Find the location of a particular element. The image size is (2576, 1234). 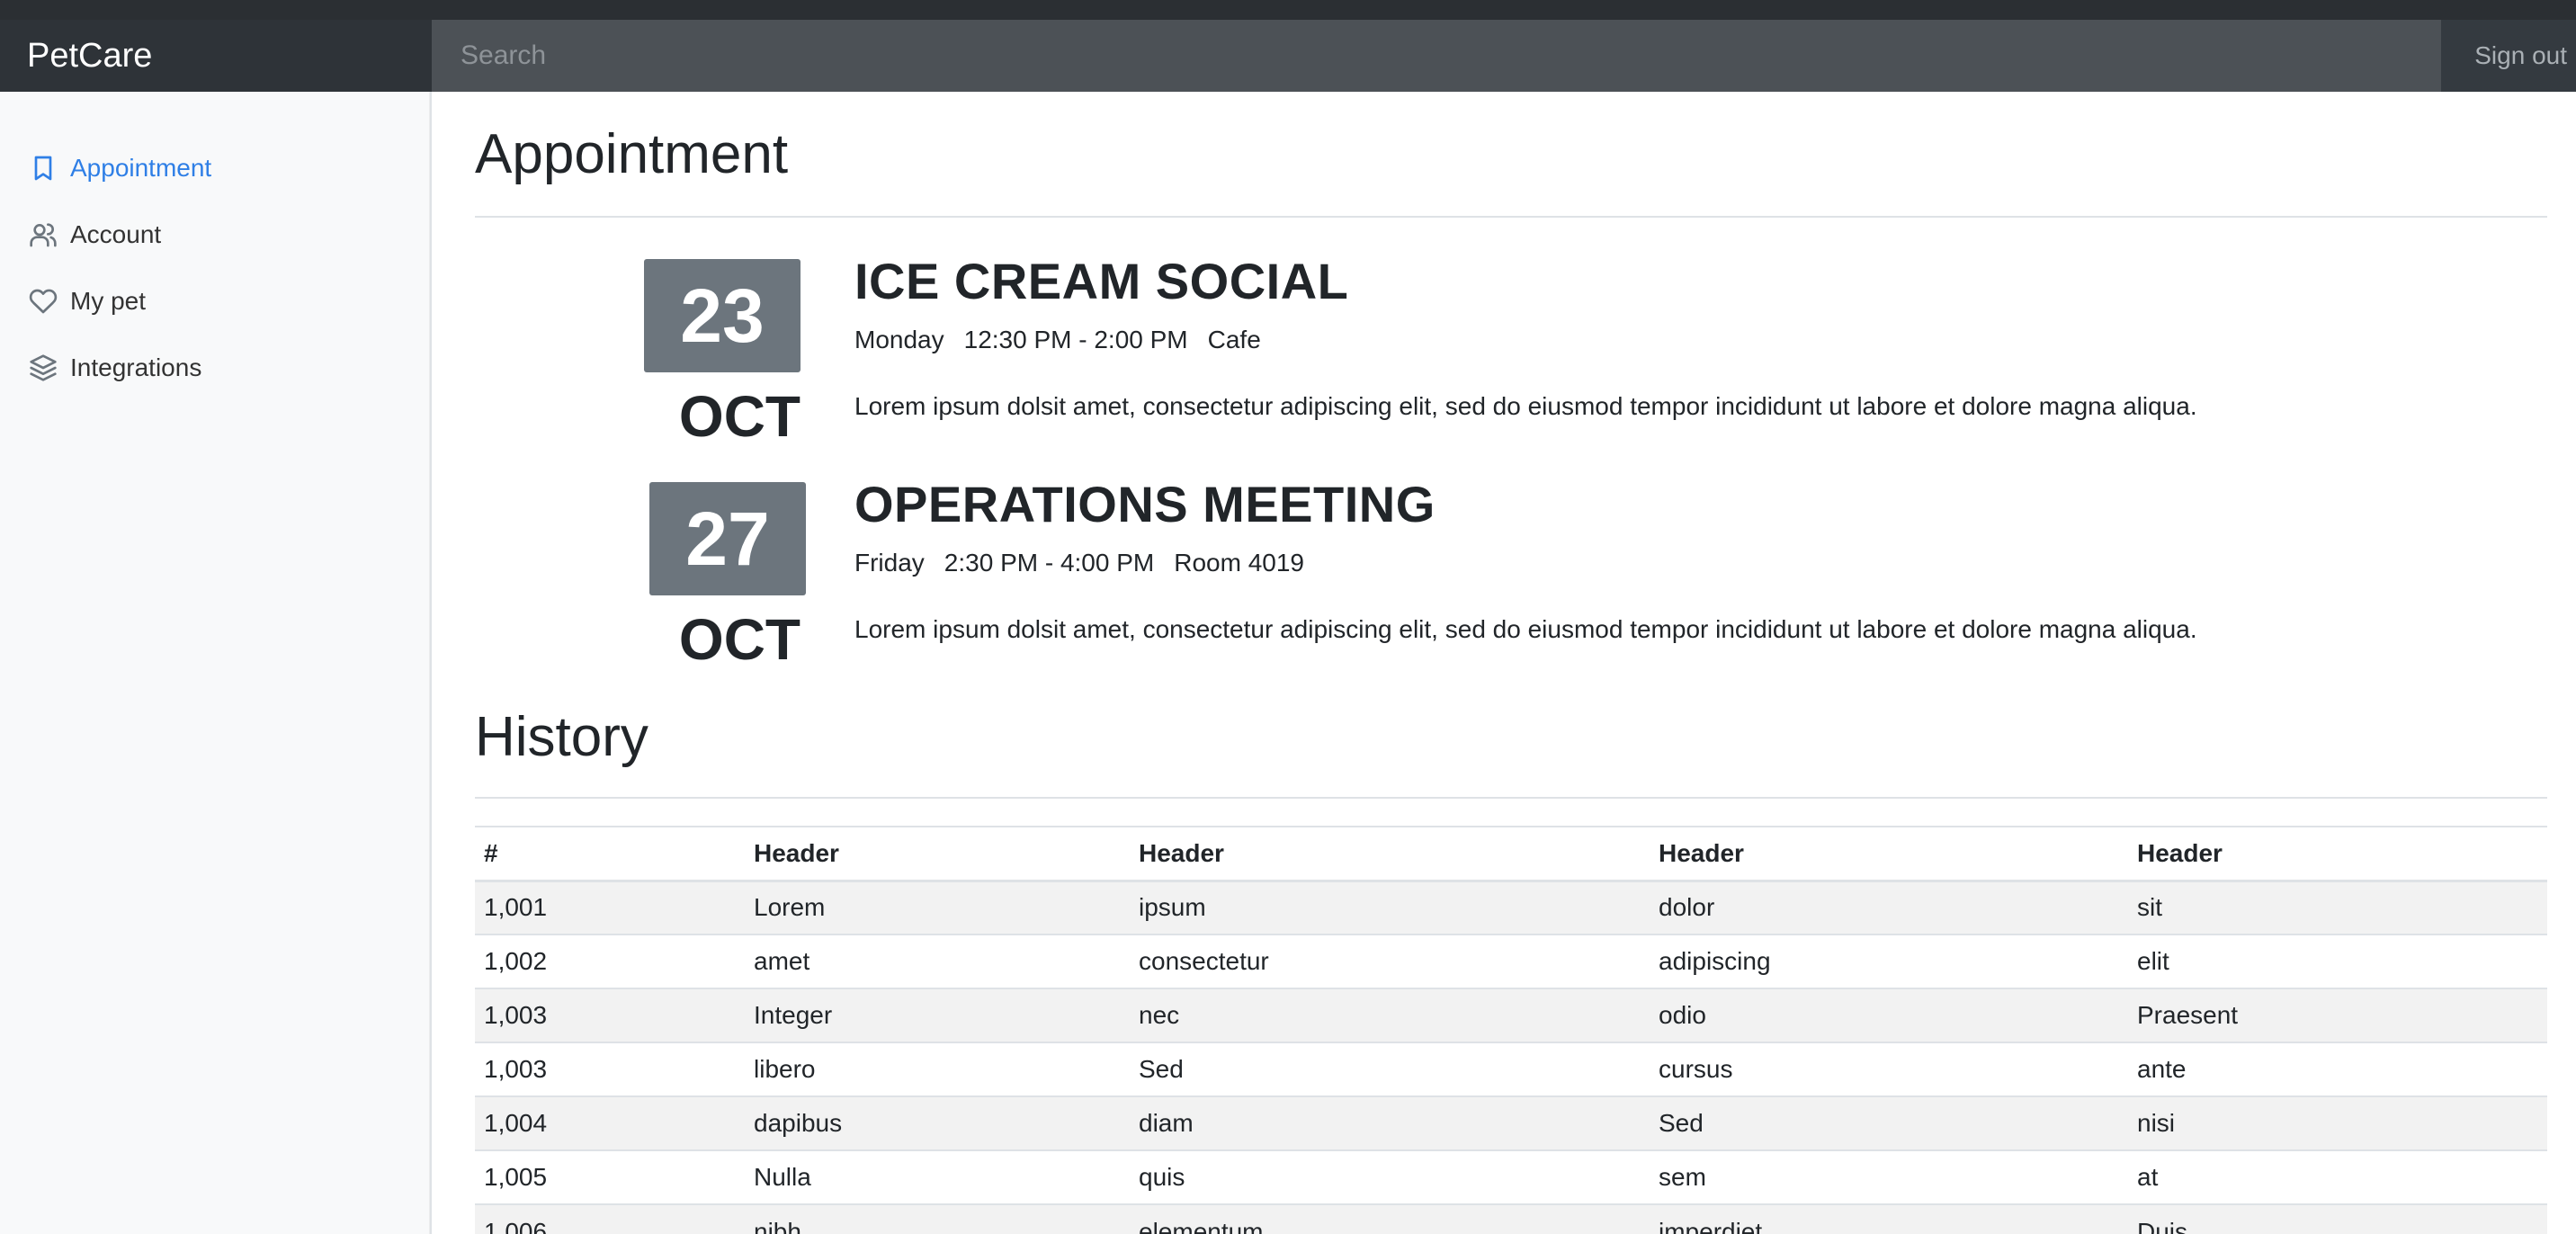

table-cell: 1,002 is located at coordinates (610, 961).